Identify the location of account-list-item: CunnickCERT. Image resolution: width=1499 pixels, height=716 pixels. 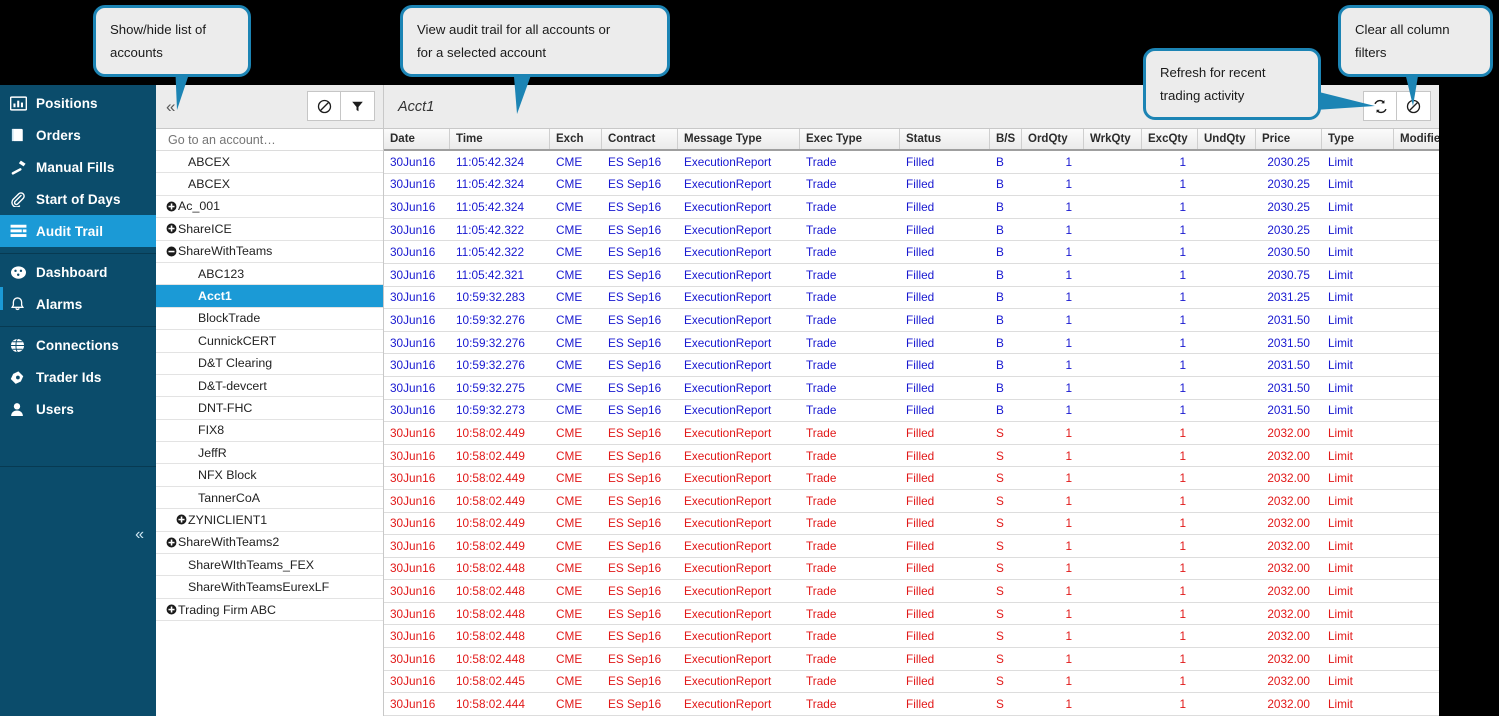
(269, 341).